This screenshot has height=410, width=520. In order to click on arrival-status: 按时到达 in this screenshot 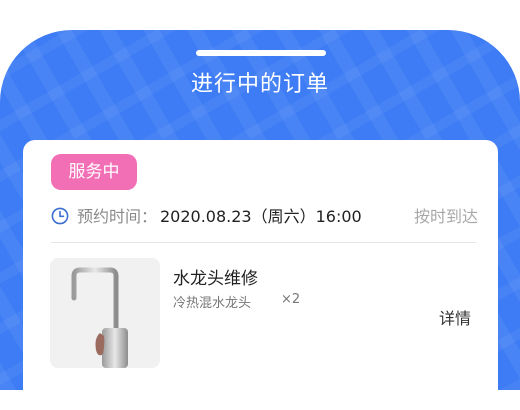, I will do `click(445, 216)`.